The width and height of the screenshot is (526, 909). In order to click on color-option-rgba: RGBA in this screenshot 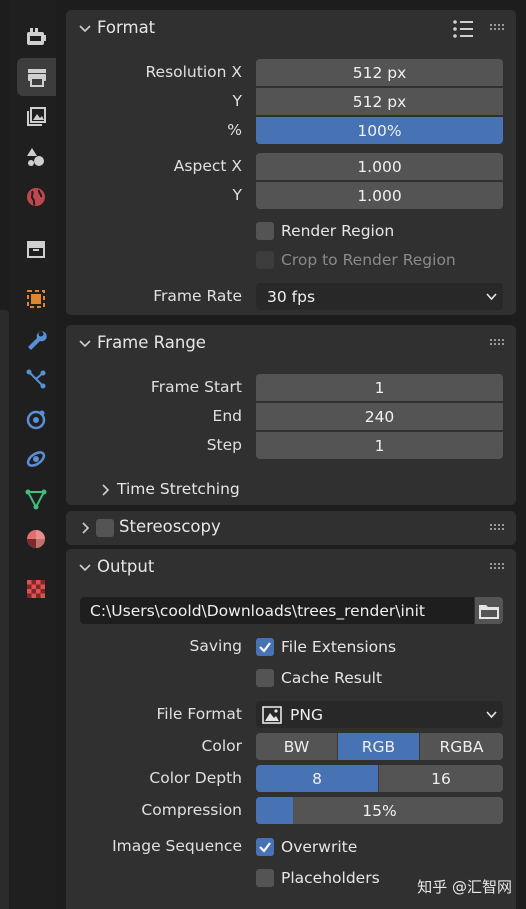, I will do `click(461, 746)`.